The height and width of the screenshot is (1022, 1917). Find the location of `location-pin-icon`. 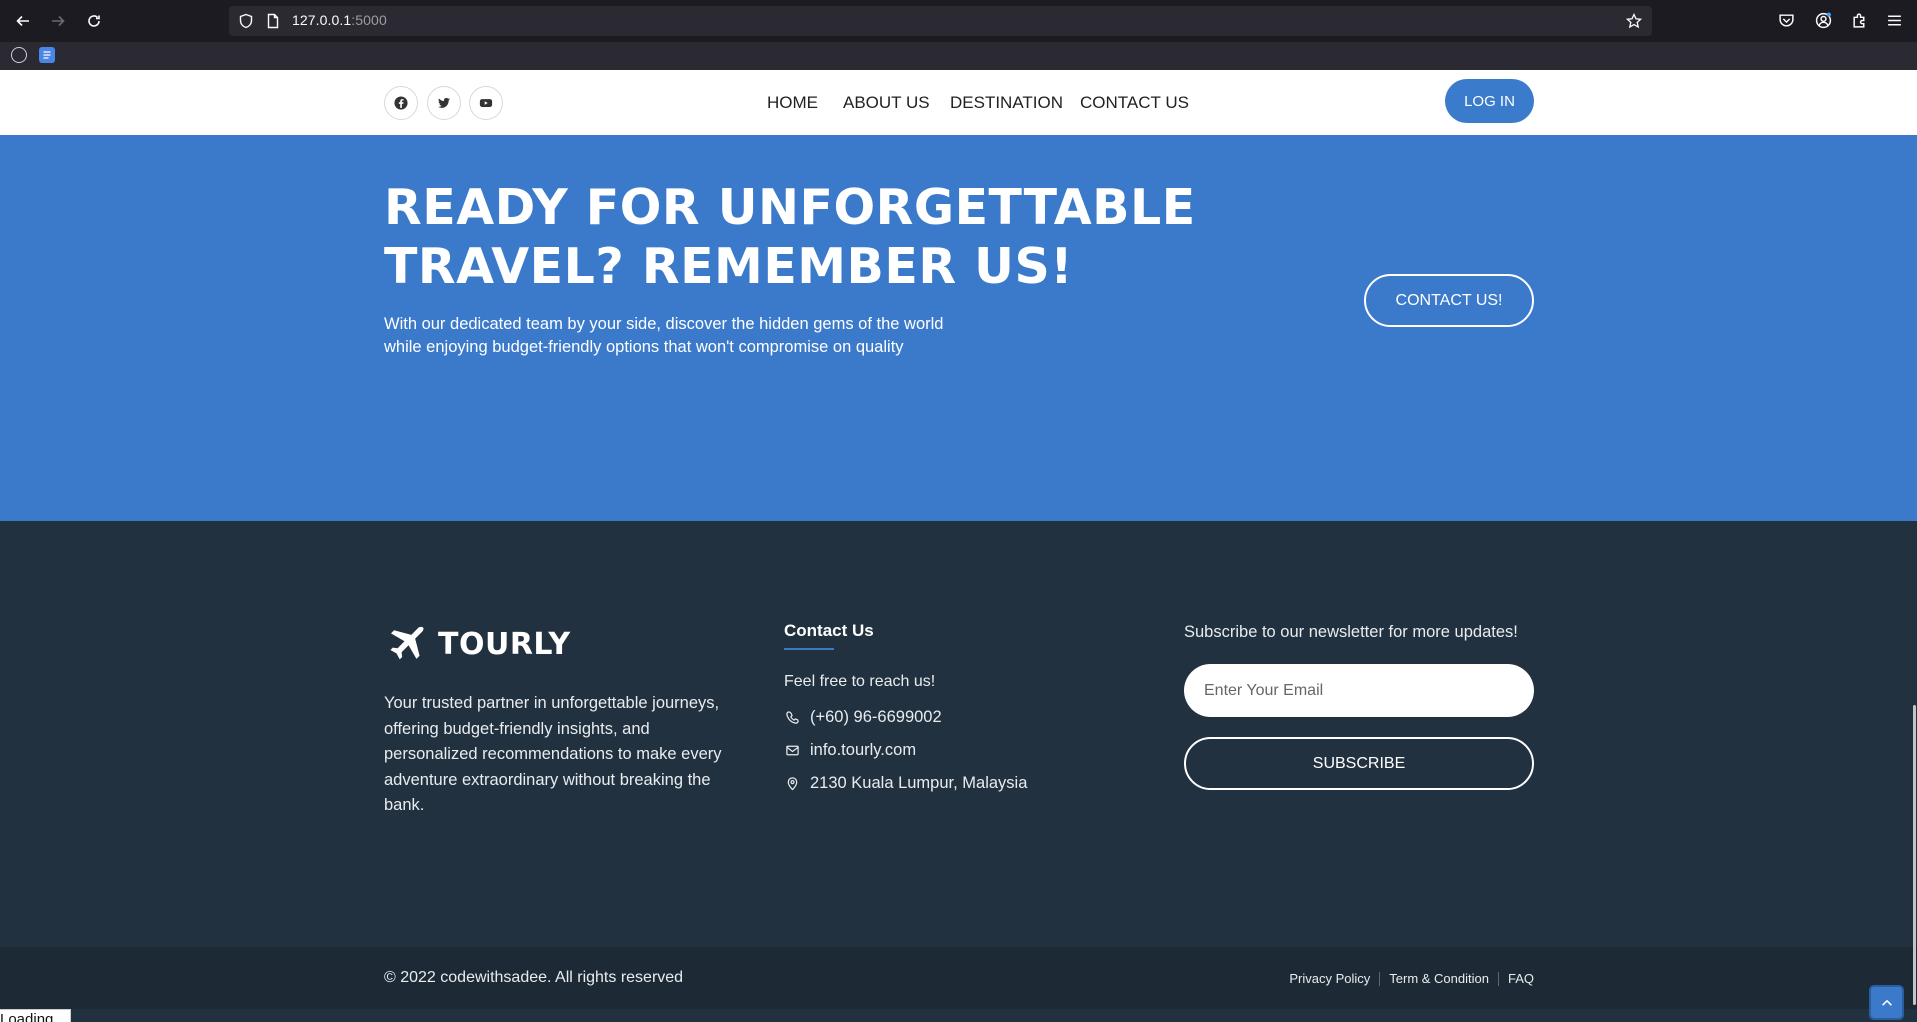

location-pin-icon is located at coordinates (792, 784).